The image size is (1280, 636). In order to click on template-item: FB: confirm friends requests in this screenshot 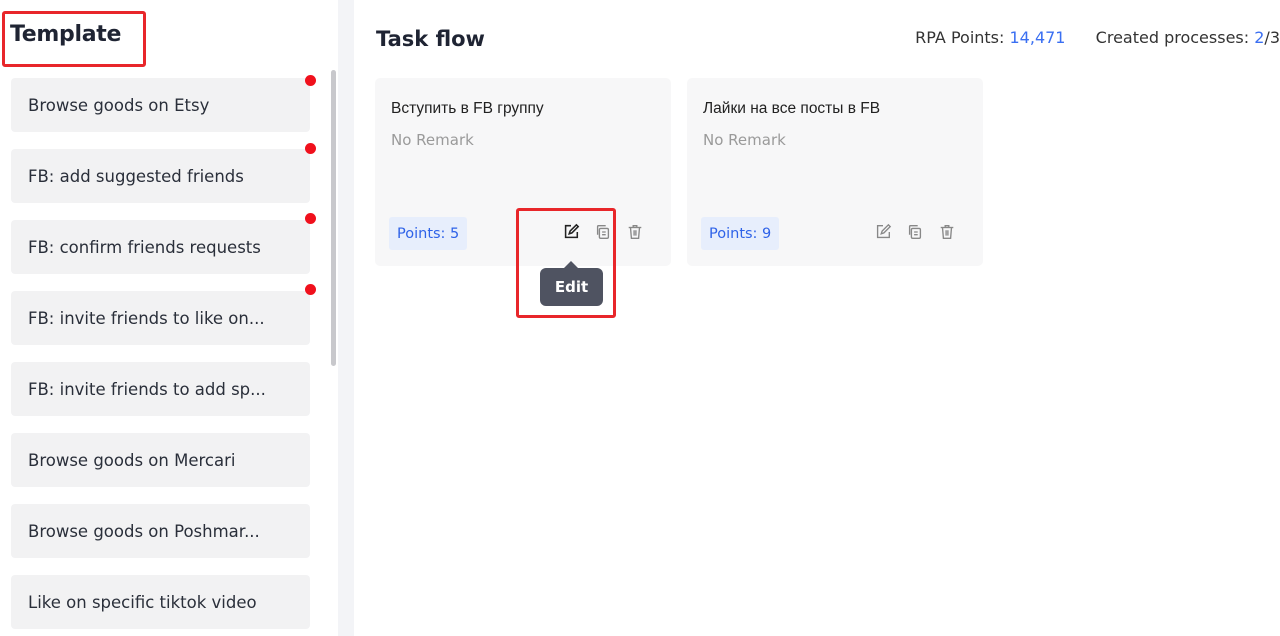, I will do `click(160, 247)`.